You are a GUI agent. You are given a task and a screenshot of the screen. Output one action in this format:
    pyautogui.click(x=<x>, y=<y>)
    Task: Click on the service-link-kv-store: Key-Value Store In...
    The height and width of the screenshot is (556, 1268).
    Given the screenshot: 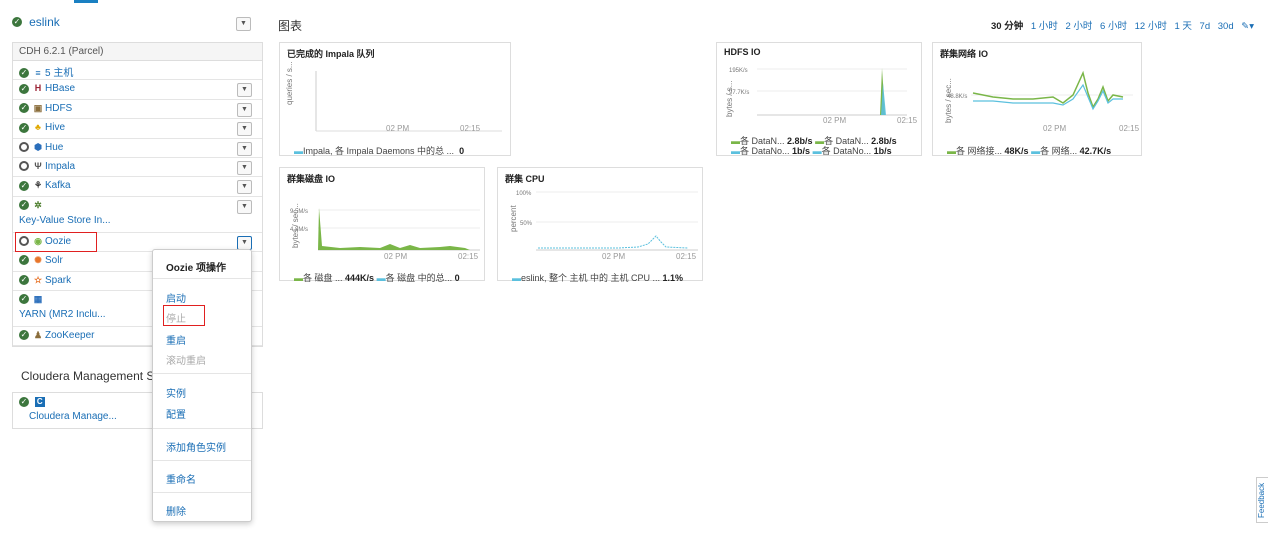 What is the action you would take?
    pyautogui.click(x=137, y=220)
    